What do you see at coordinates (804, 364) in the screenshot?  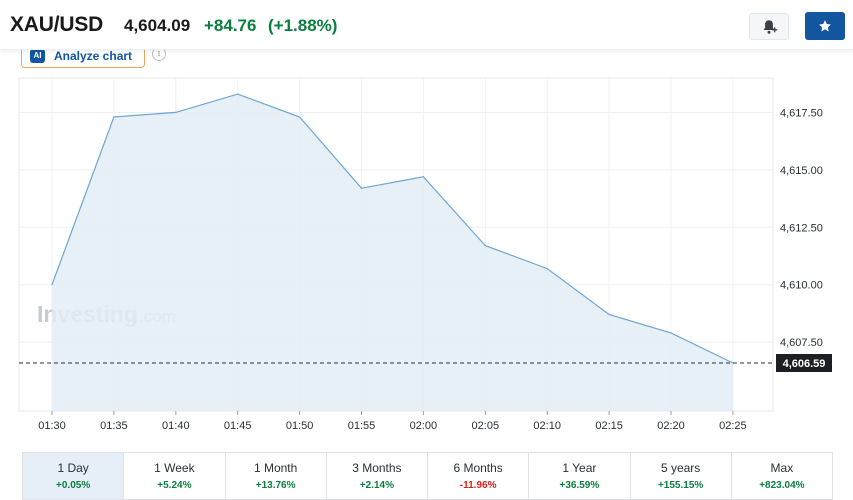 I see `last-price-label: 4,606.59` at bounding box center [804, 364].